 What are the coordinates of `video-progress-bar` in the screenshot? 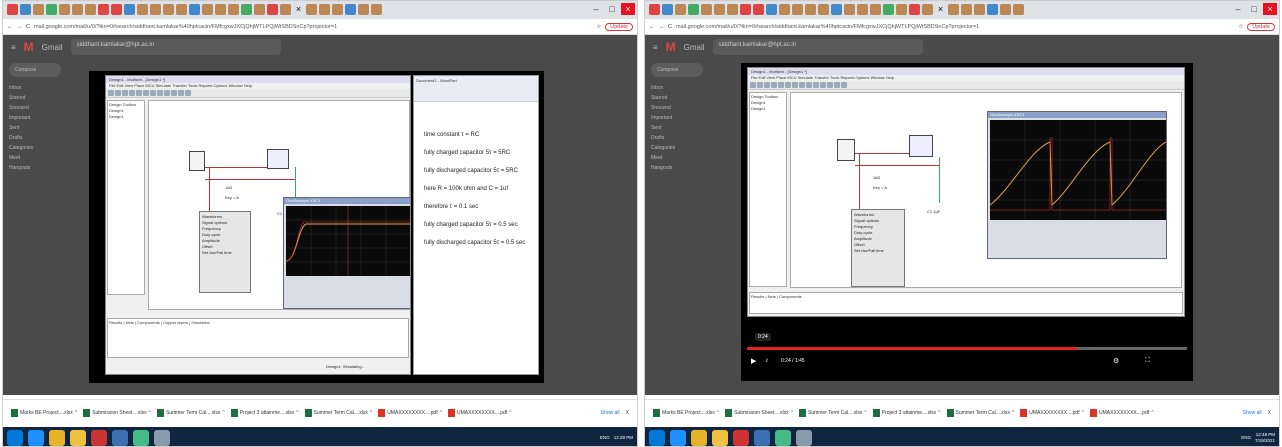 It's located at (967, 348).